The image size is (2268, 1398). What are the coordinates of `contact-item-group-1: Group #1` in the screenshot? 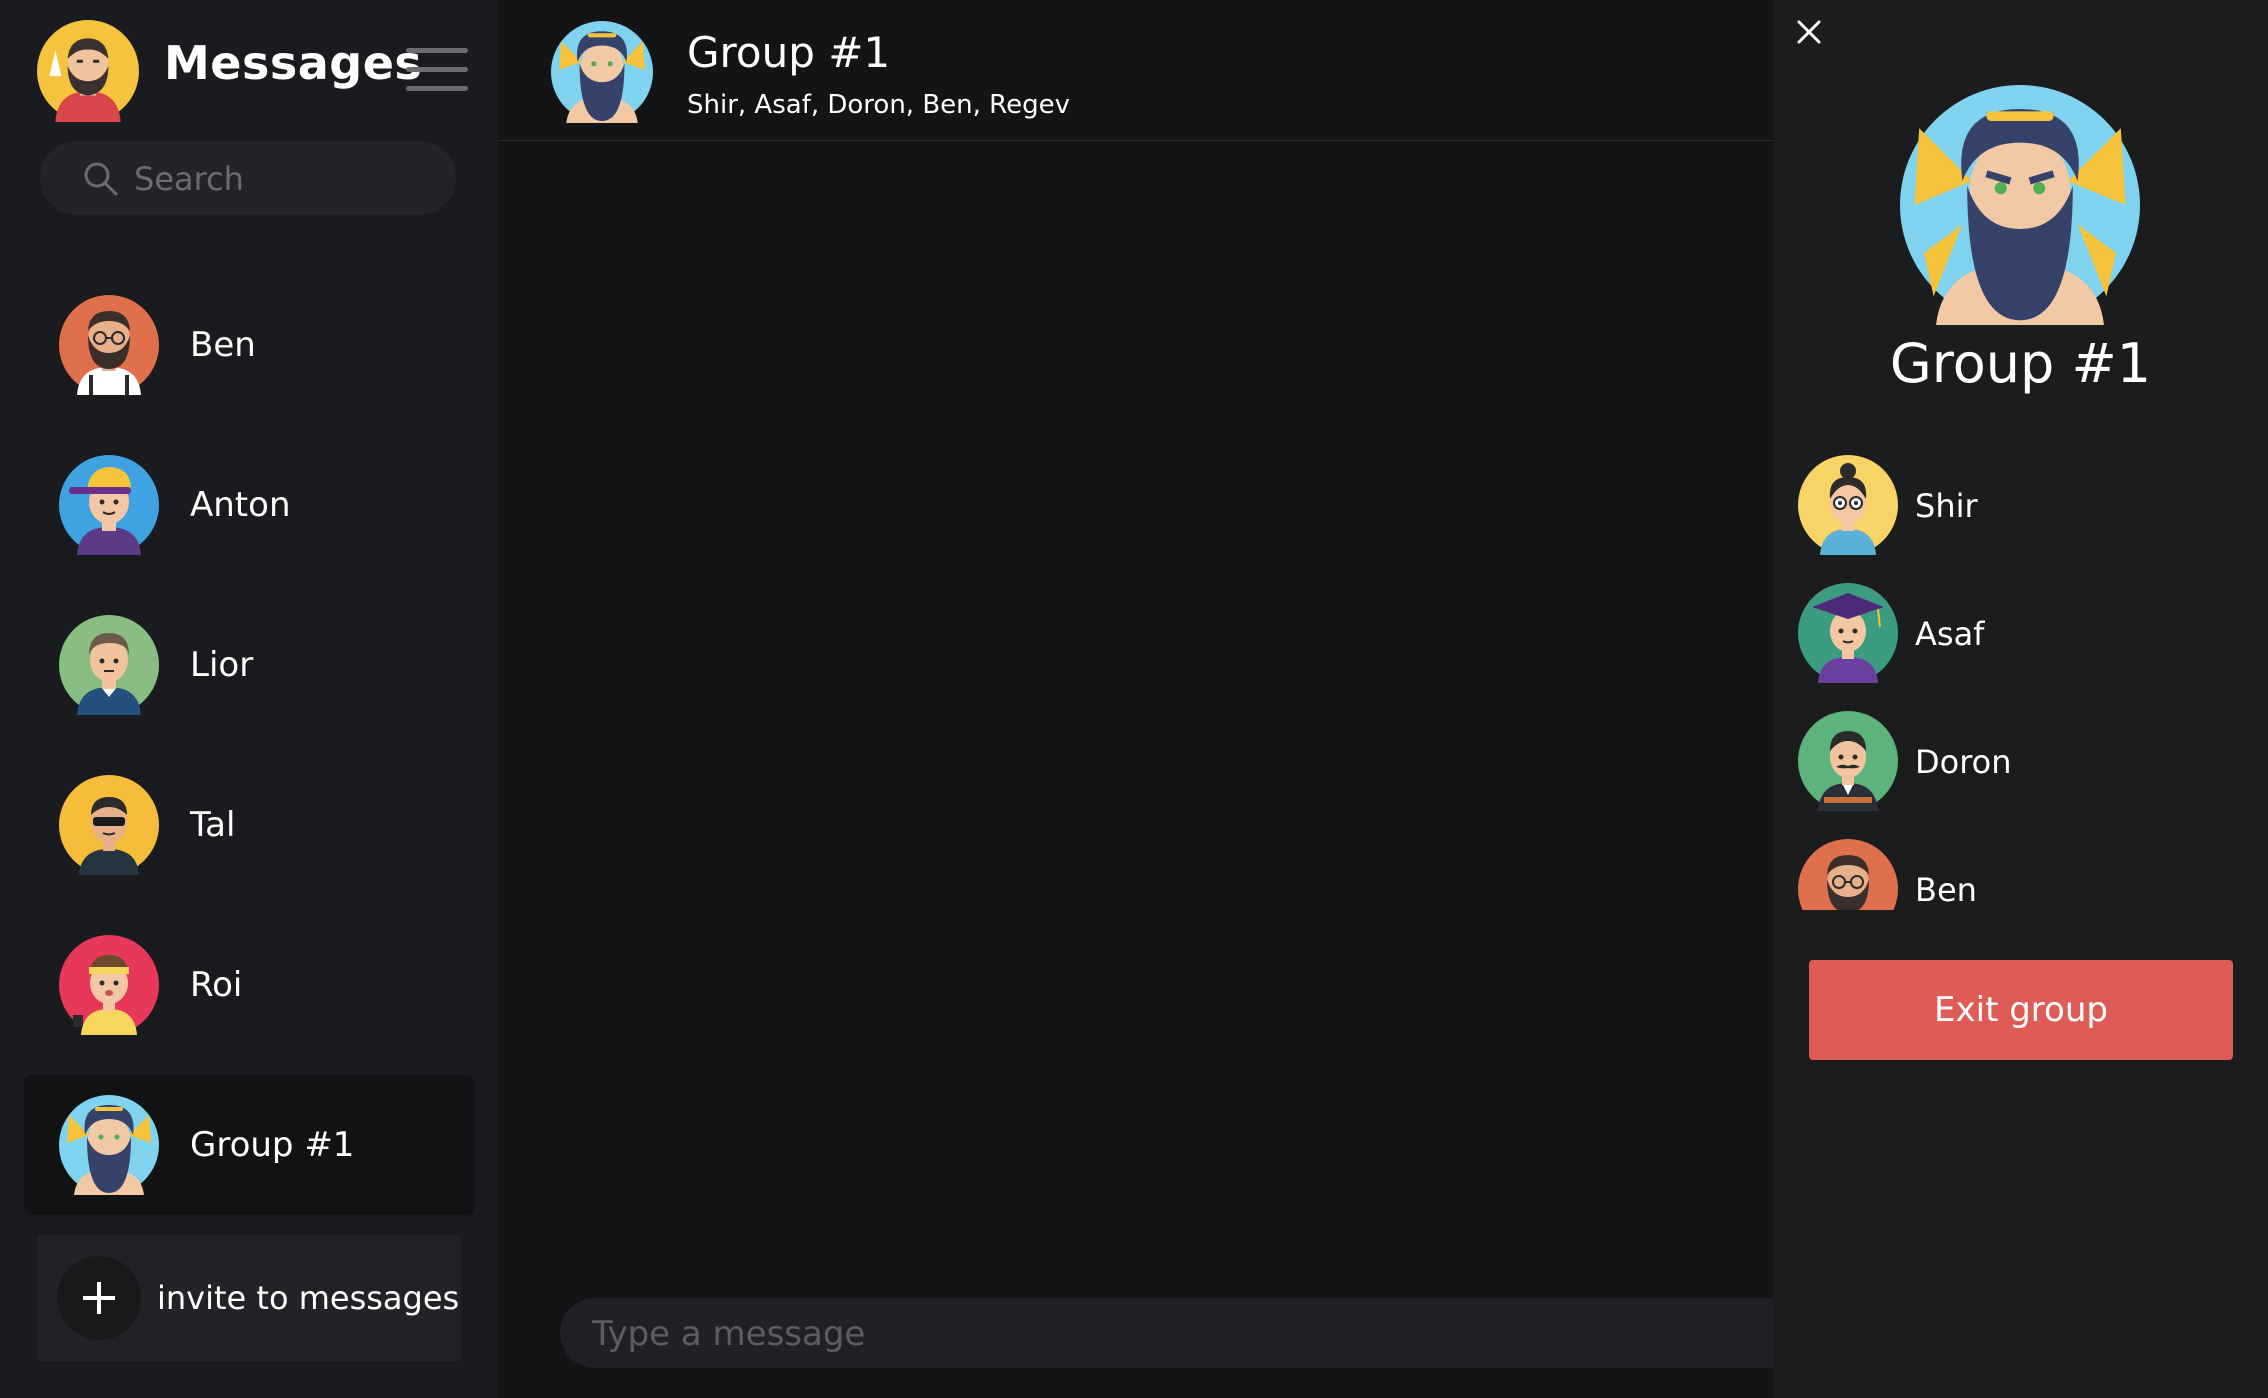 It's located at (249, 1145).